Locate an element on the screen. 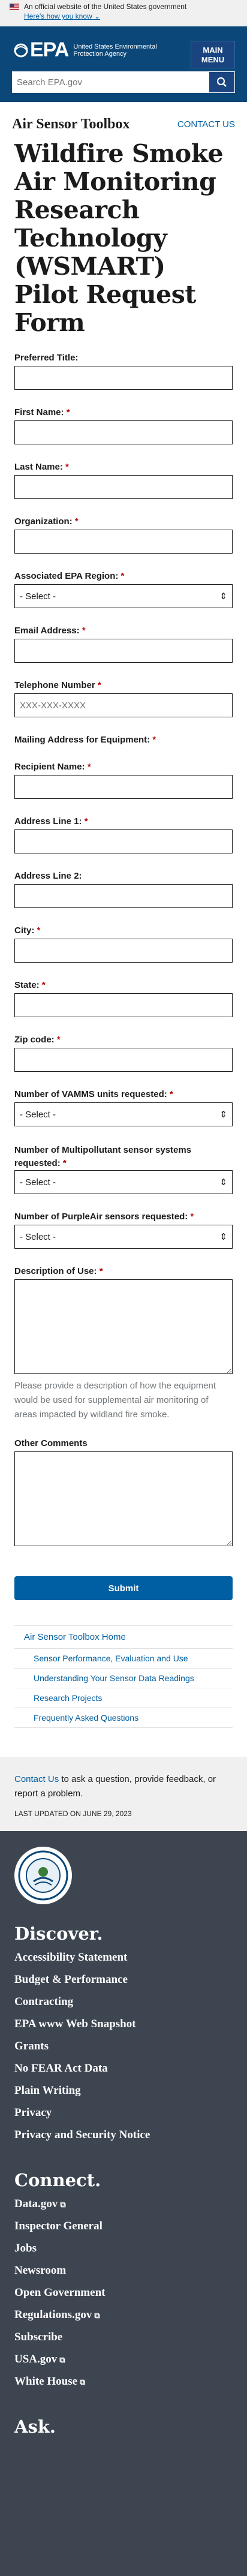  organization-label: Organization: * is located at coordinates (46, 522).